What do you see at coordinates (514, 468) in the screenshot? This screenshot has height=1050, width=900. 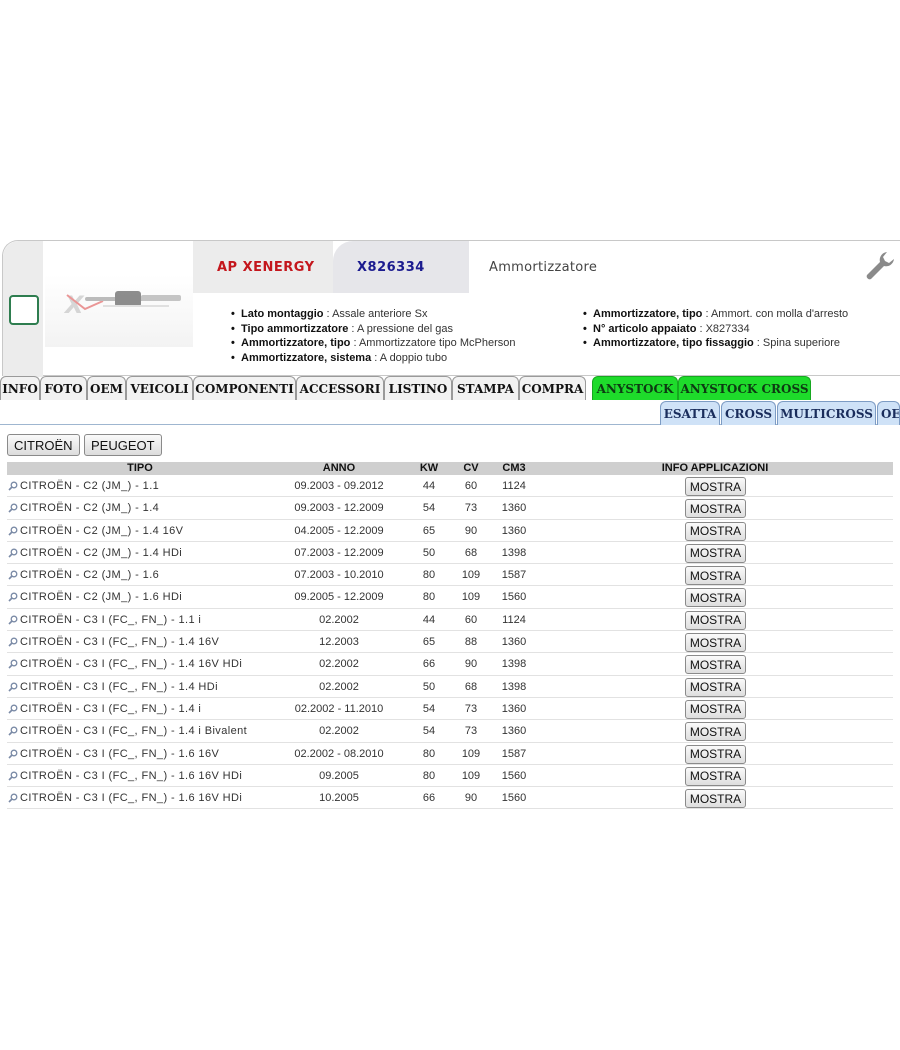 I see `header-cm3: CM3` at bounding box center [514, 468].